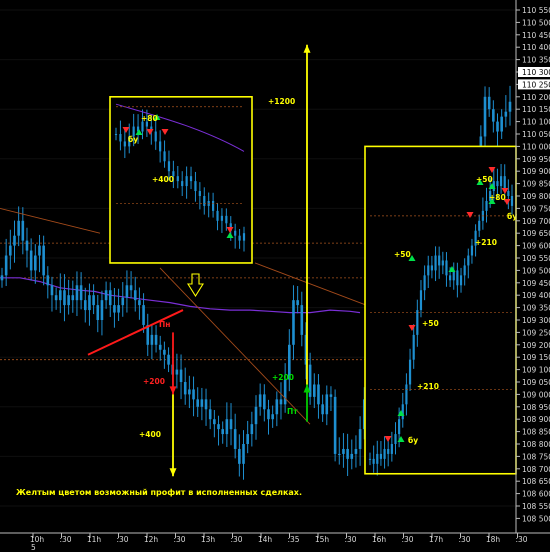  What do you see at coordinates (536, 444) in the screenshot?
I see `y-tick-label: 108 800` at bounding box center [536, 444].